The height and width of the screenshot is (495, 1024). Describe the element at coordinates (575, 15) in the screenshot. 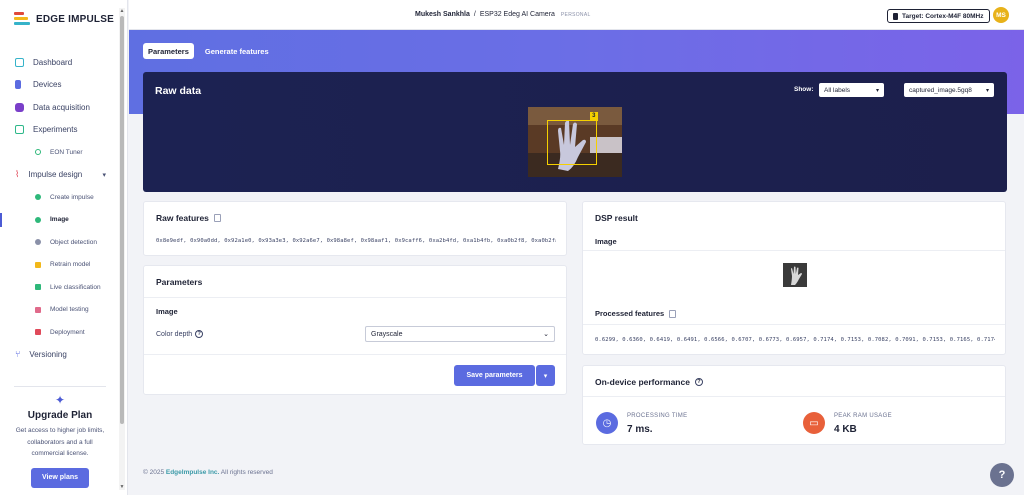

I see `project-badge: PERSONAL` at that location.